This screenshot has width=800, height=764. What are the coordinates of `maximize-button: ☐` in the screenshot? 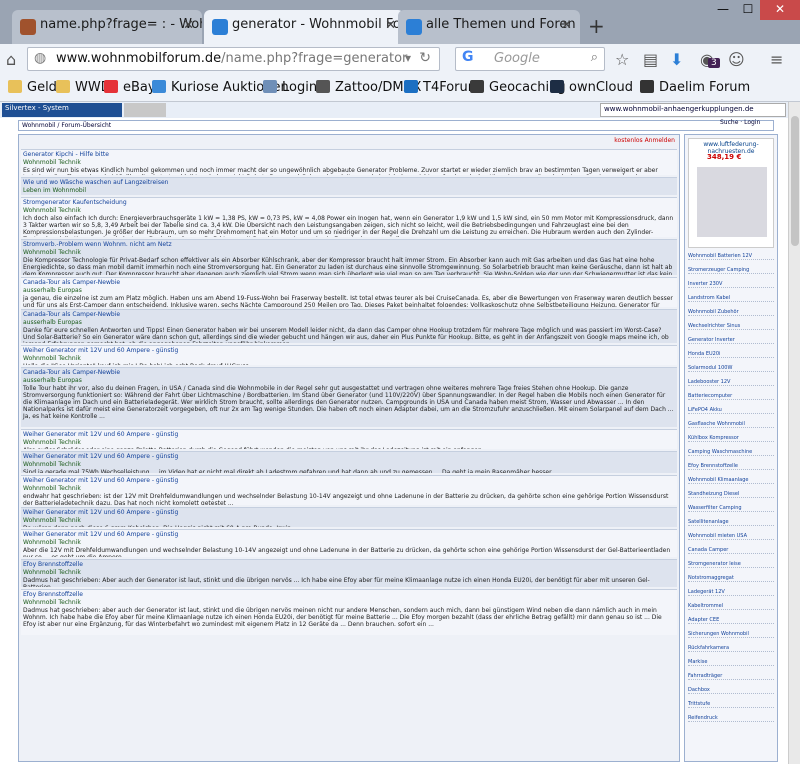 It's located at (748, 10).